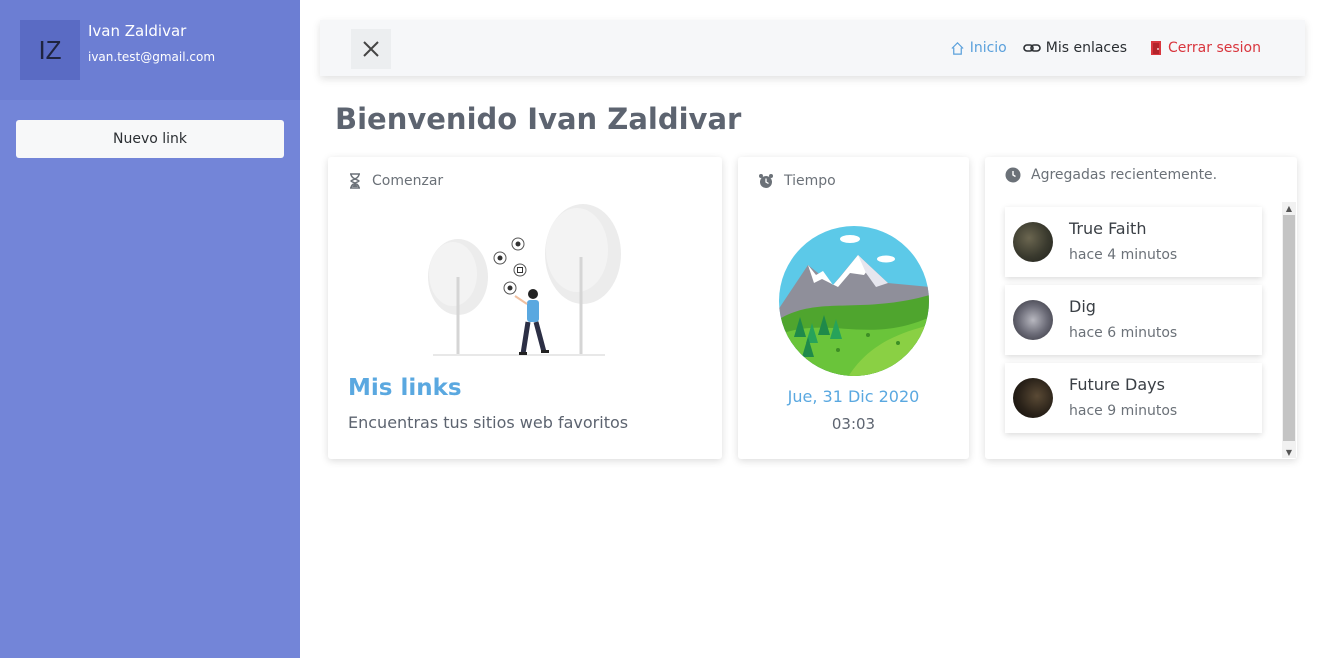 Image resolution: width=1325 pixels, height=658 pixels. Describe the element at coordinates (854, 301) in the screenshot. I see `landscape-illustration` at that location.